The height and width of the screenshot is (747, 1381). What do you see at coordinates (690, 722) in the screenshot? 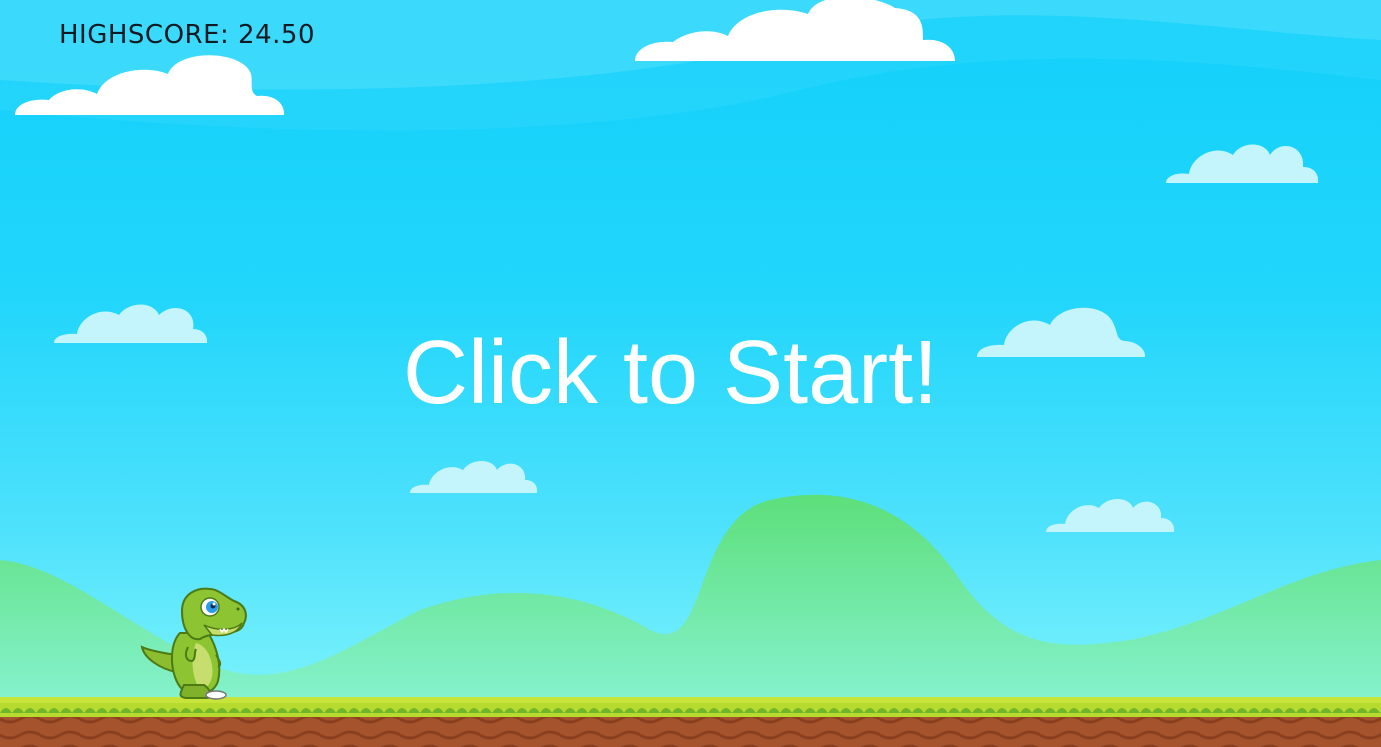
I see `ground` at bounding box center [690, 722].